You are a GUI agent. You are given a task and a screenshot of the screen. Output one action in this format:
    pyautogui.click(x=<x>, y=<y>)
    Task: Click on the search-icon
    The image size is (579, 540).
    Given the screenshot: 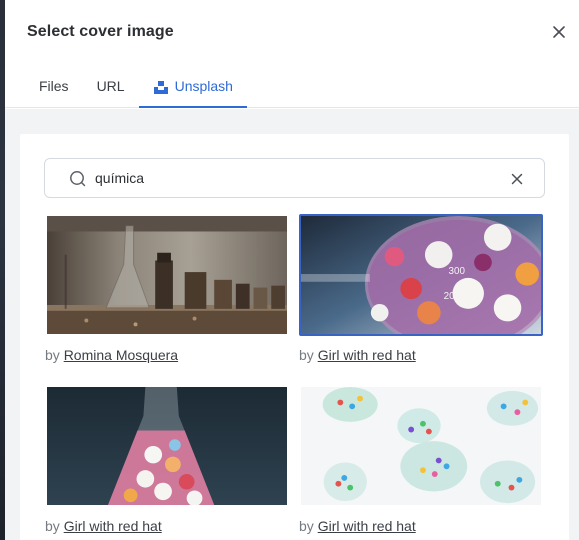 What is the action you would take?
    pyautogui.click(x=78, y=179)
    